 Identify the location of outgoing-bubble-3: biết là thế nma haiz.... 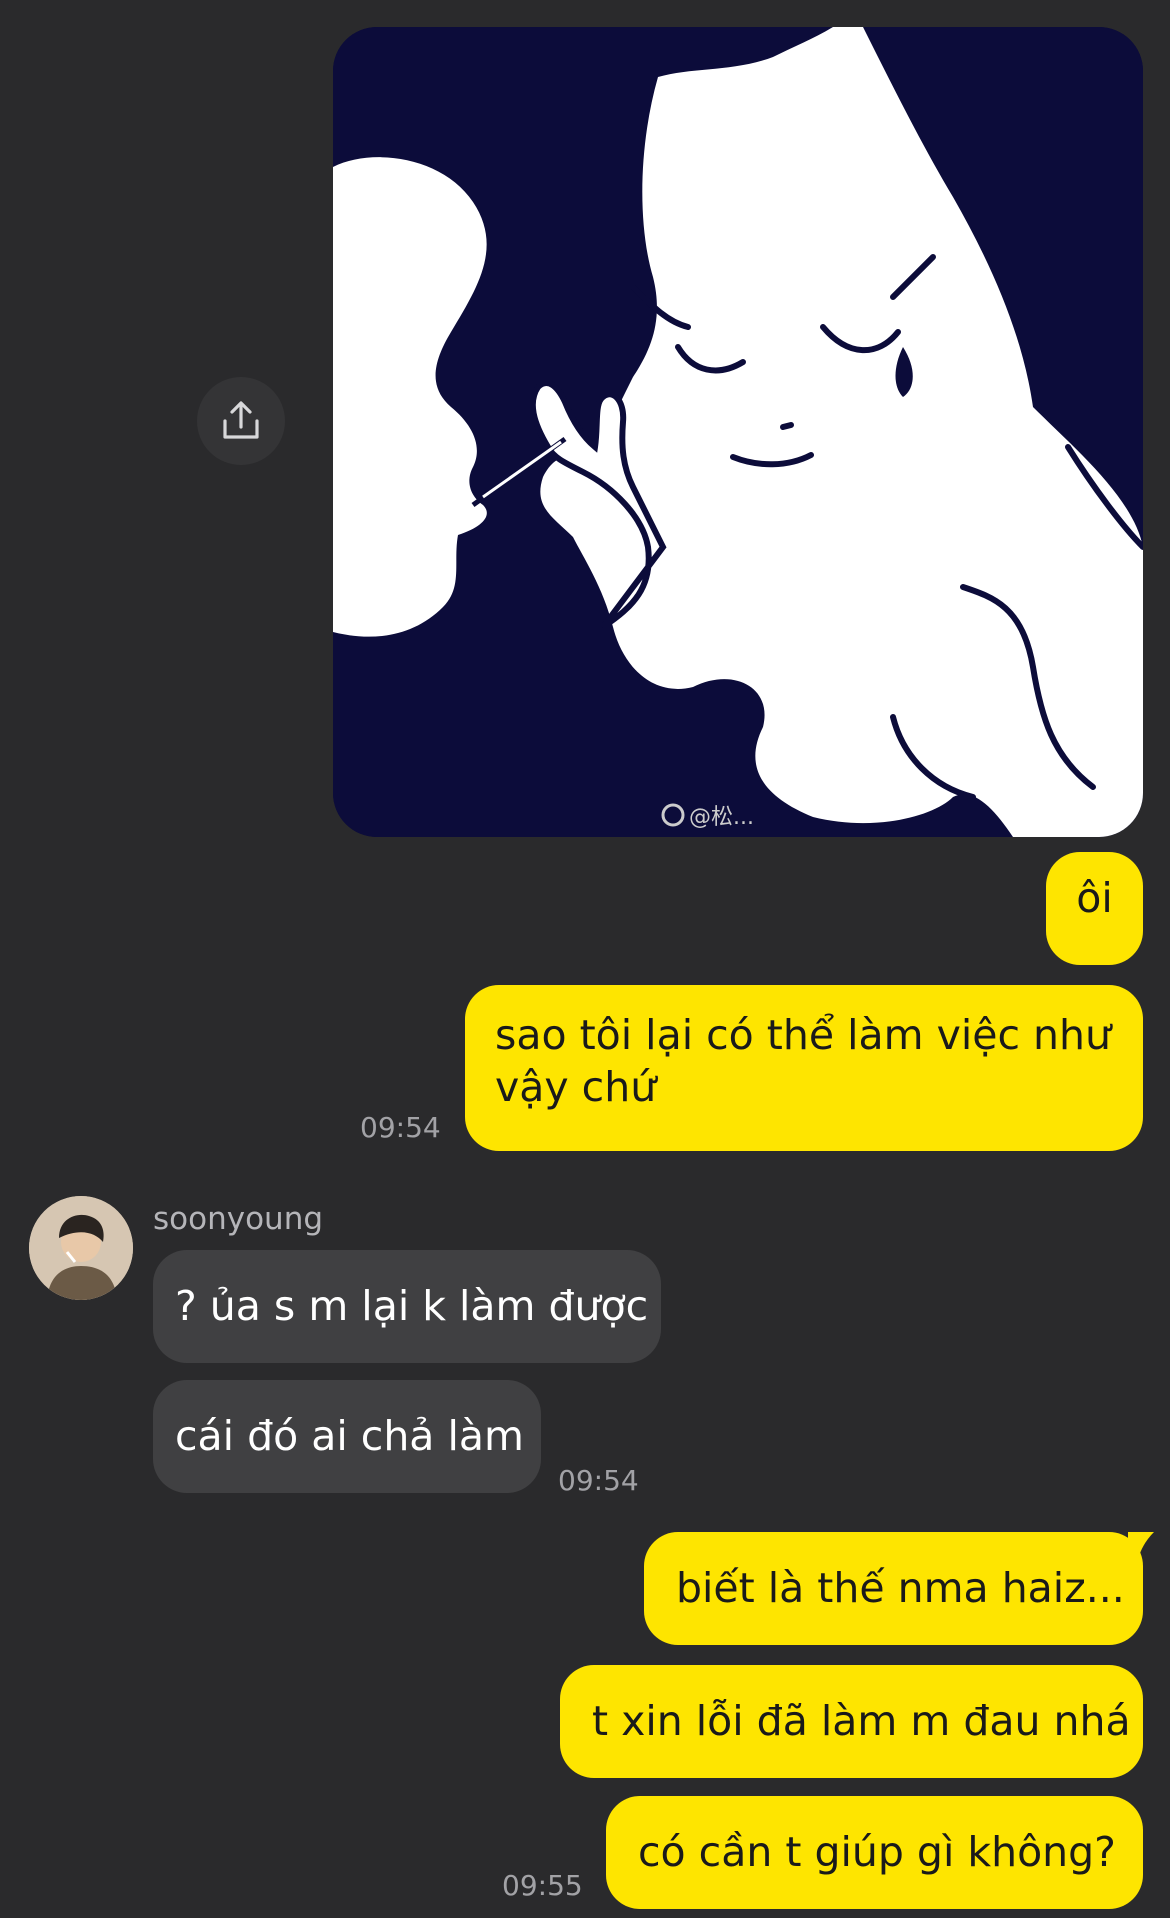
(893, 1588).